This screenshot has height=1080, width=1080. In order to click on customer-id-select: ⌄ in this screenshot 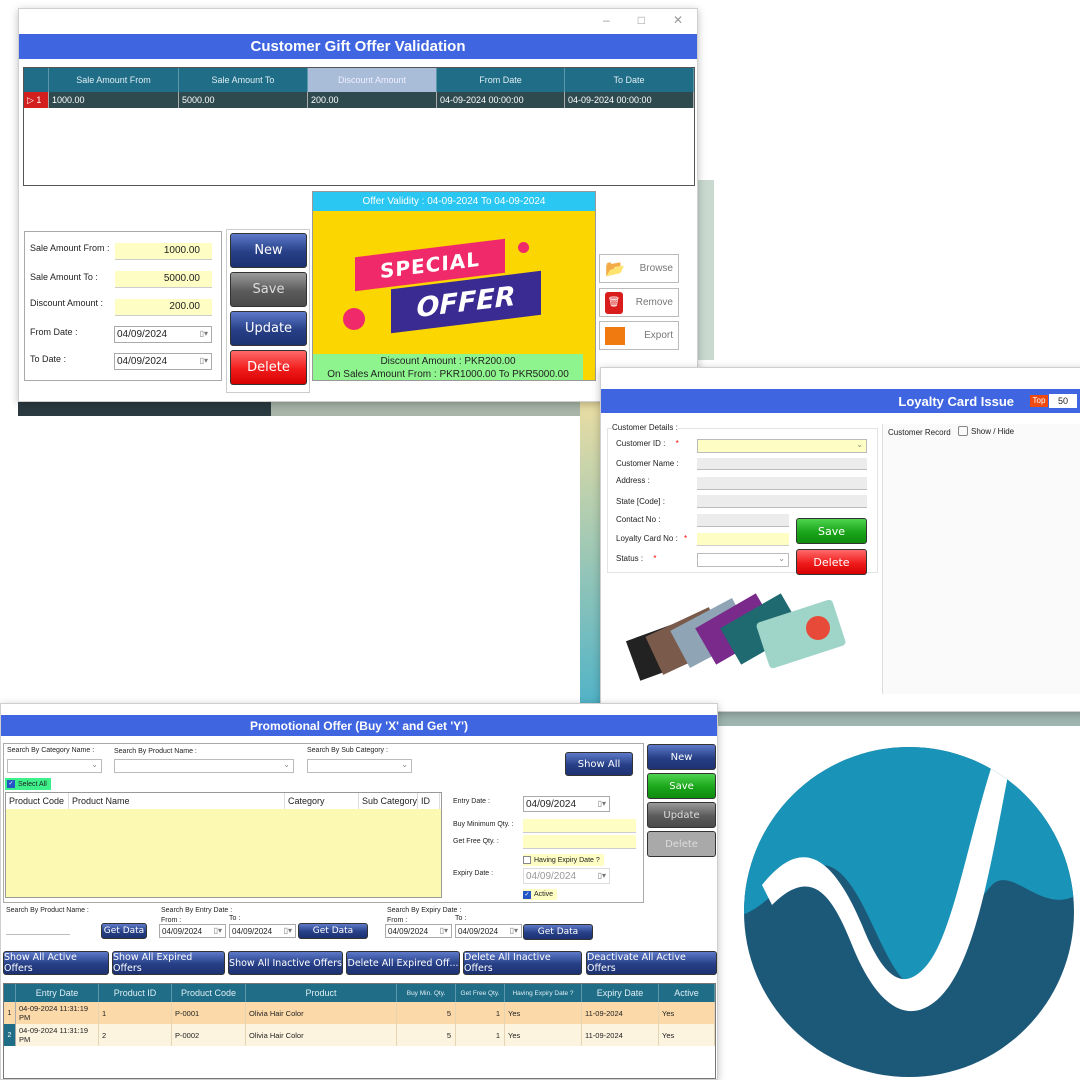, I will do `click(782, 446)`.